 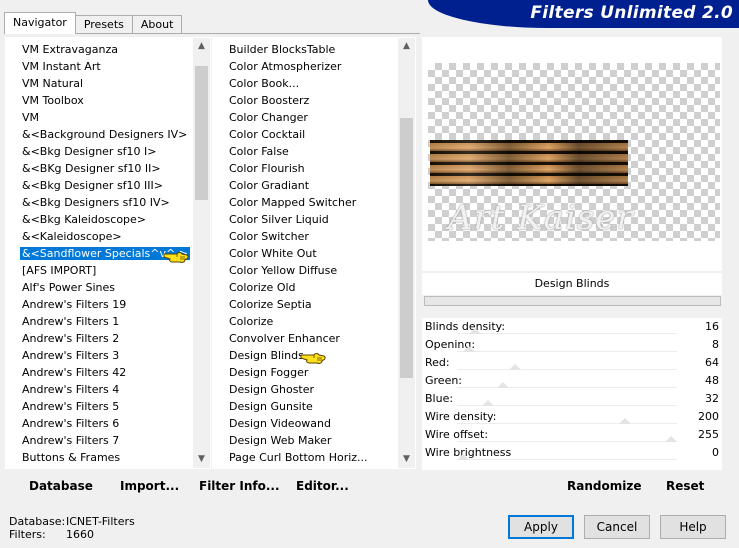 I want to click on parameter-slider: Blue: 32, so click(x=572, y=399).